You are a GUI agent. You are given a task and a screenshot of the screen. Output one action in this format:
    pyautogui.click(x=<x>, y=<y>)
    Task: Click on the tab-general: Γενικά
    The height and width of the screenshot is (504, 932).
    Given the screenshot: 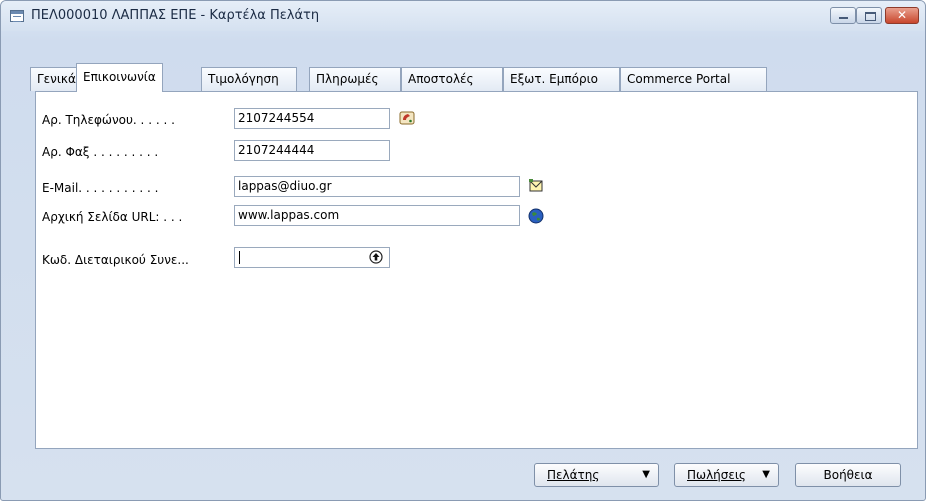 What is the action you would take?
    pyautogui.click(x=54, y=79)
    